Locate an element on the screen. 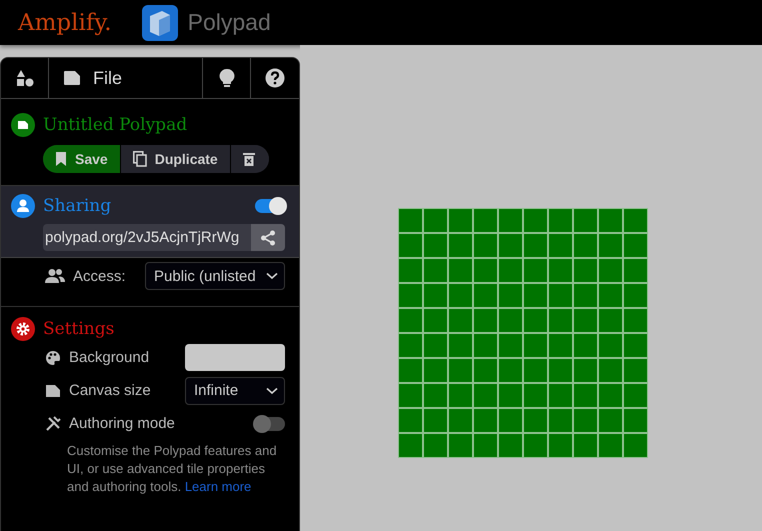 This screenshot has height=531, width=762. share-icon is located at coordinates (268, 238).